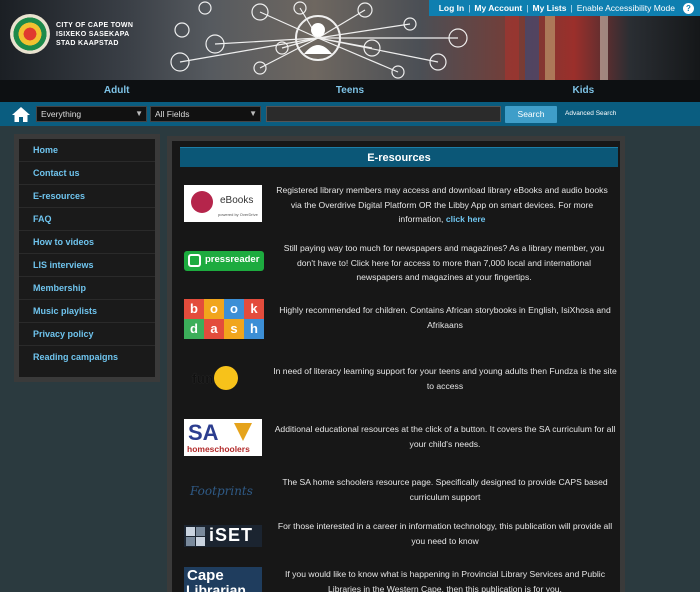  Describe the element at coordinates (238, 214) in the screenshot. I see `logo-subtext: powered by OverDrive` at that location.